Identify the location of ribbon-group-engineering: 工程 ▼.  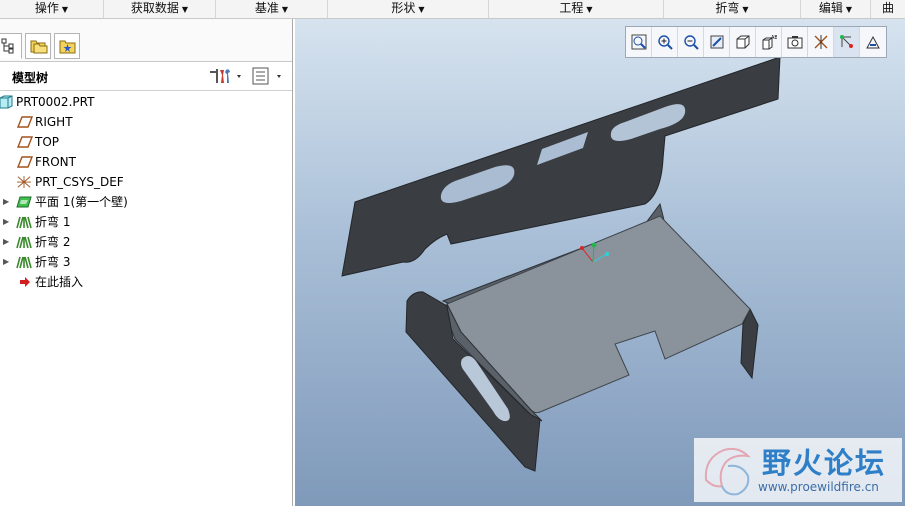
(576, 9).